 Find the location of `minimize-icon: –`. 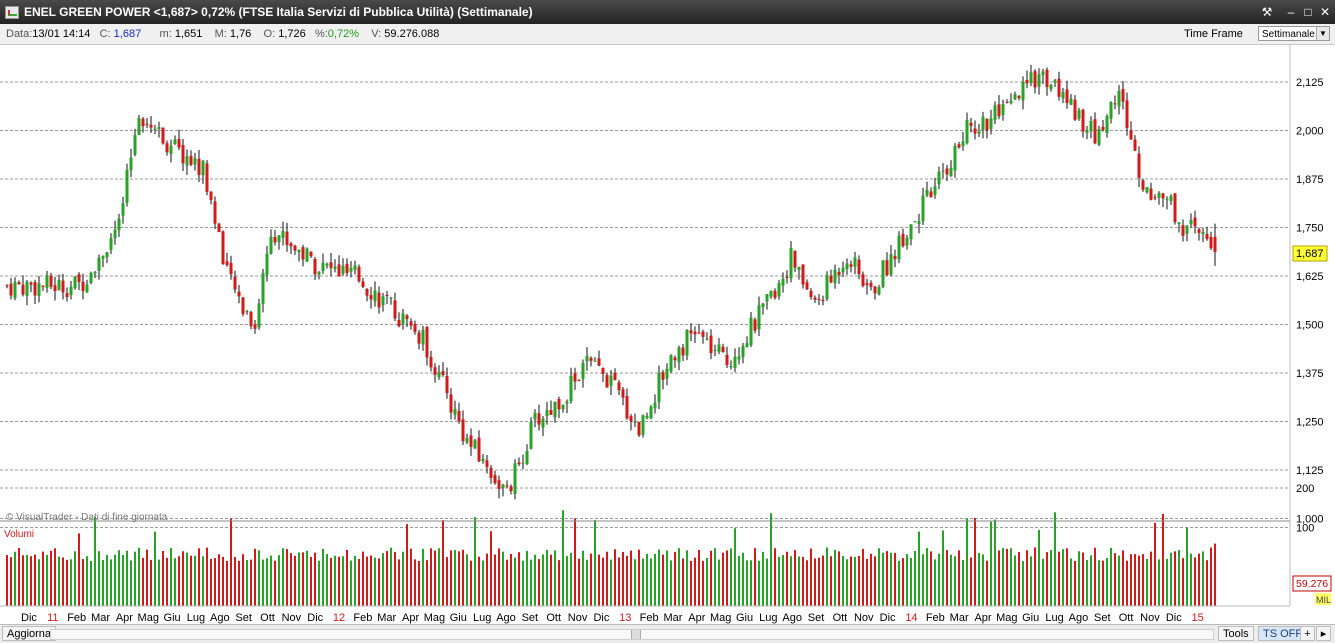

minimize-icon: – is located at coordinates (1291, 12).